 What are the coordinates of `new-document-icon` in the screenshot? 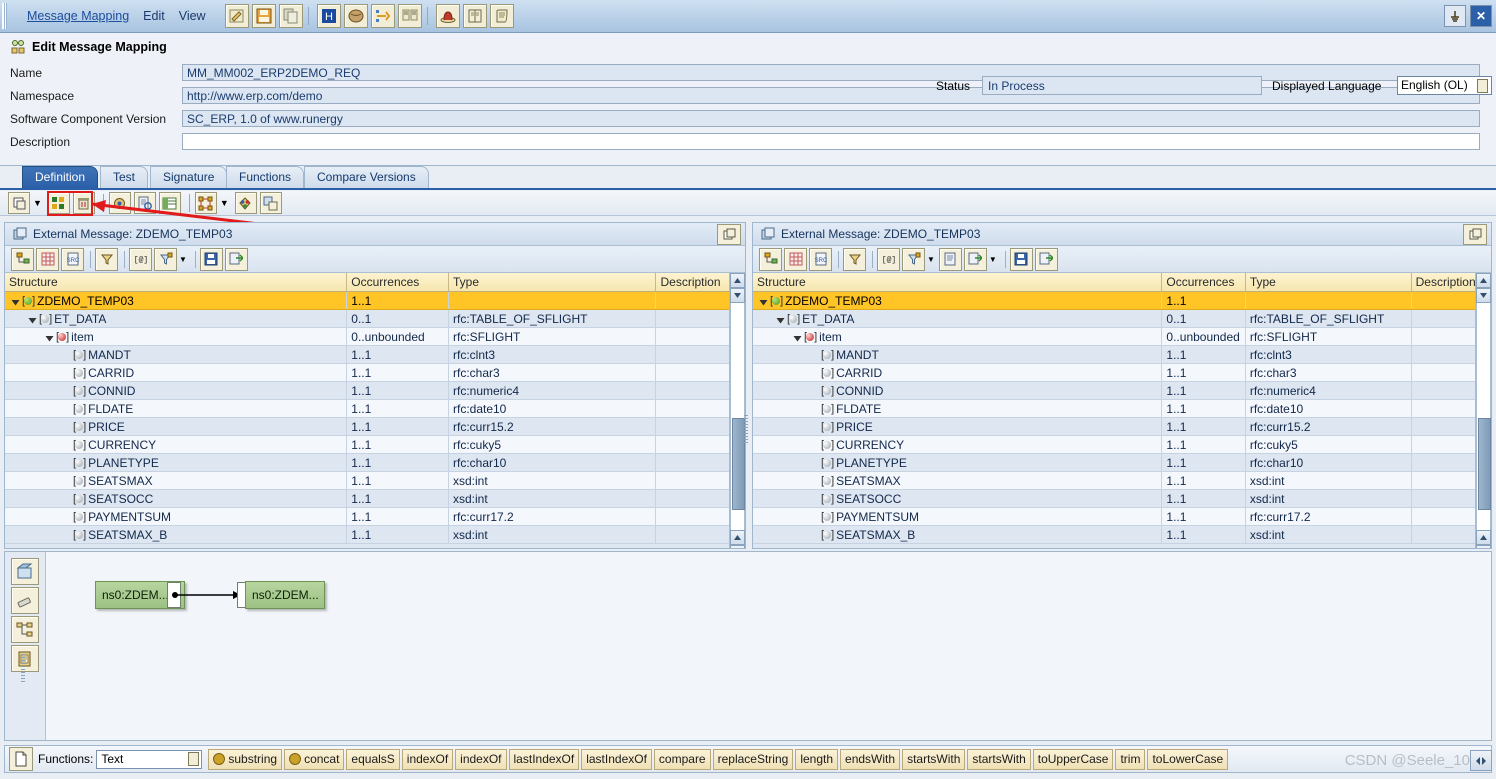 It's located at (21, 759).